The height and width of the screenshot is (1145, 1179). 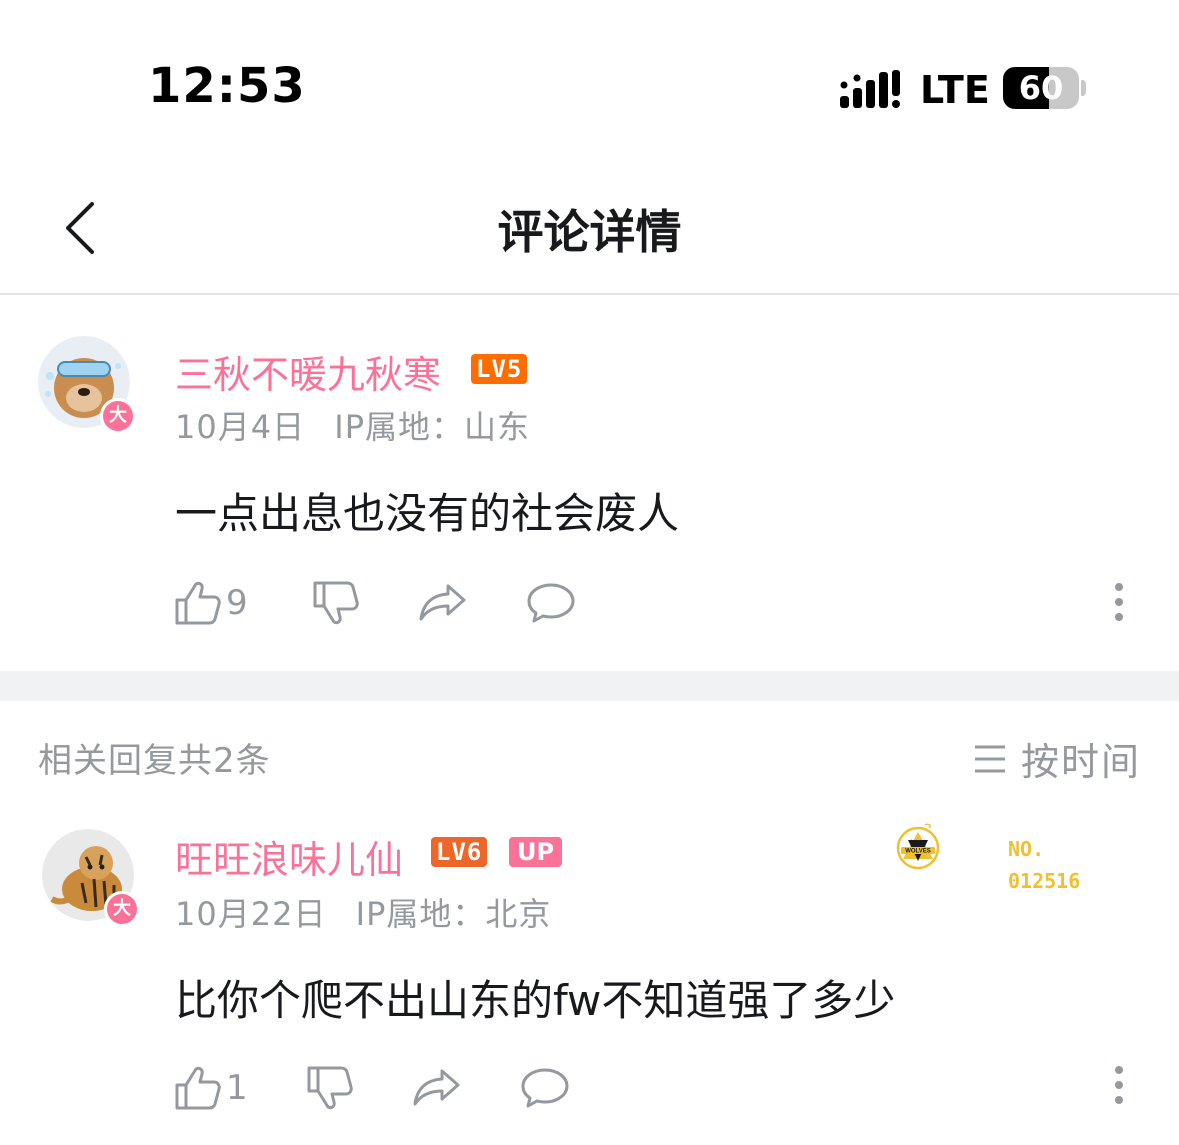 What do you see at coordinates (237, 603) in the screenshot?
I see `like-count: 9` at bounding box center [237, 603].